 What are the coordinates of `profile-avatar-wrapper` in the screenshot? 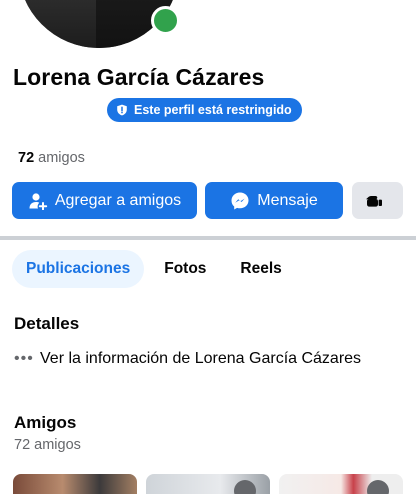 It's located at (99, 24).